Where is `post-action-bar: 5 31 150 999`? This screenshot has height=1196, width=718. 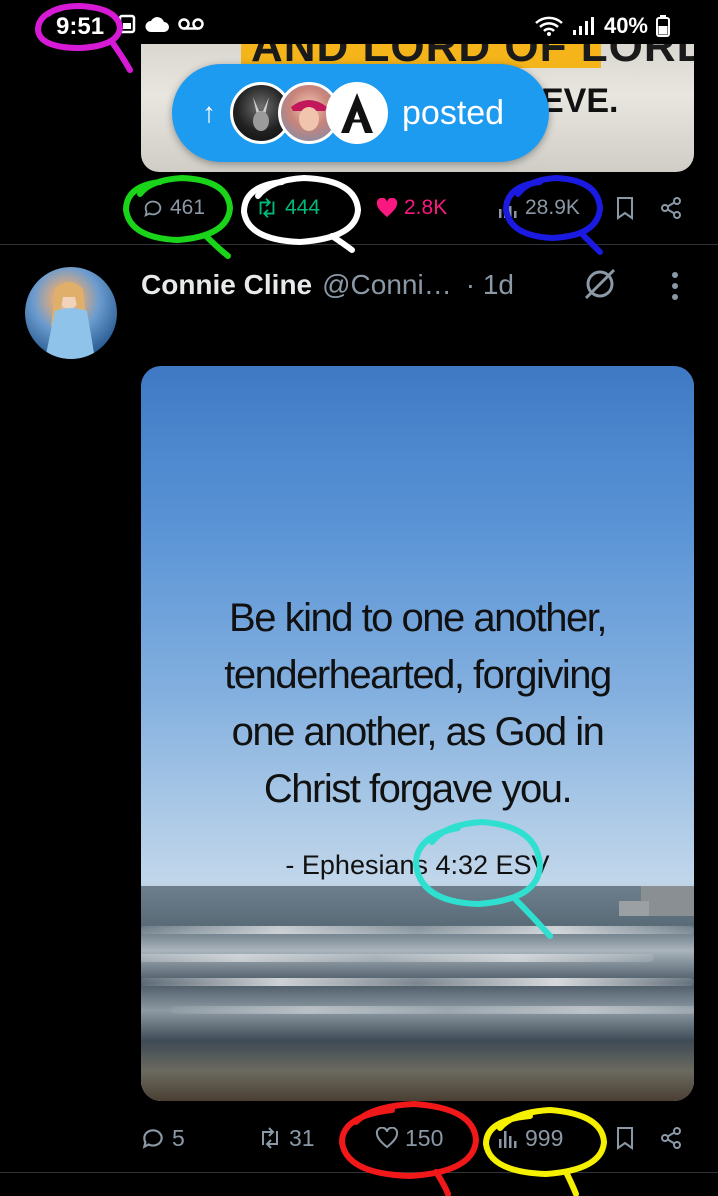
post-action-bar: 5 31 150 999 is located at coordinates (415, 1138).